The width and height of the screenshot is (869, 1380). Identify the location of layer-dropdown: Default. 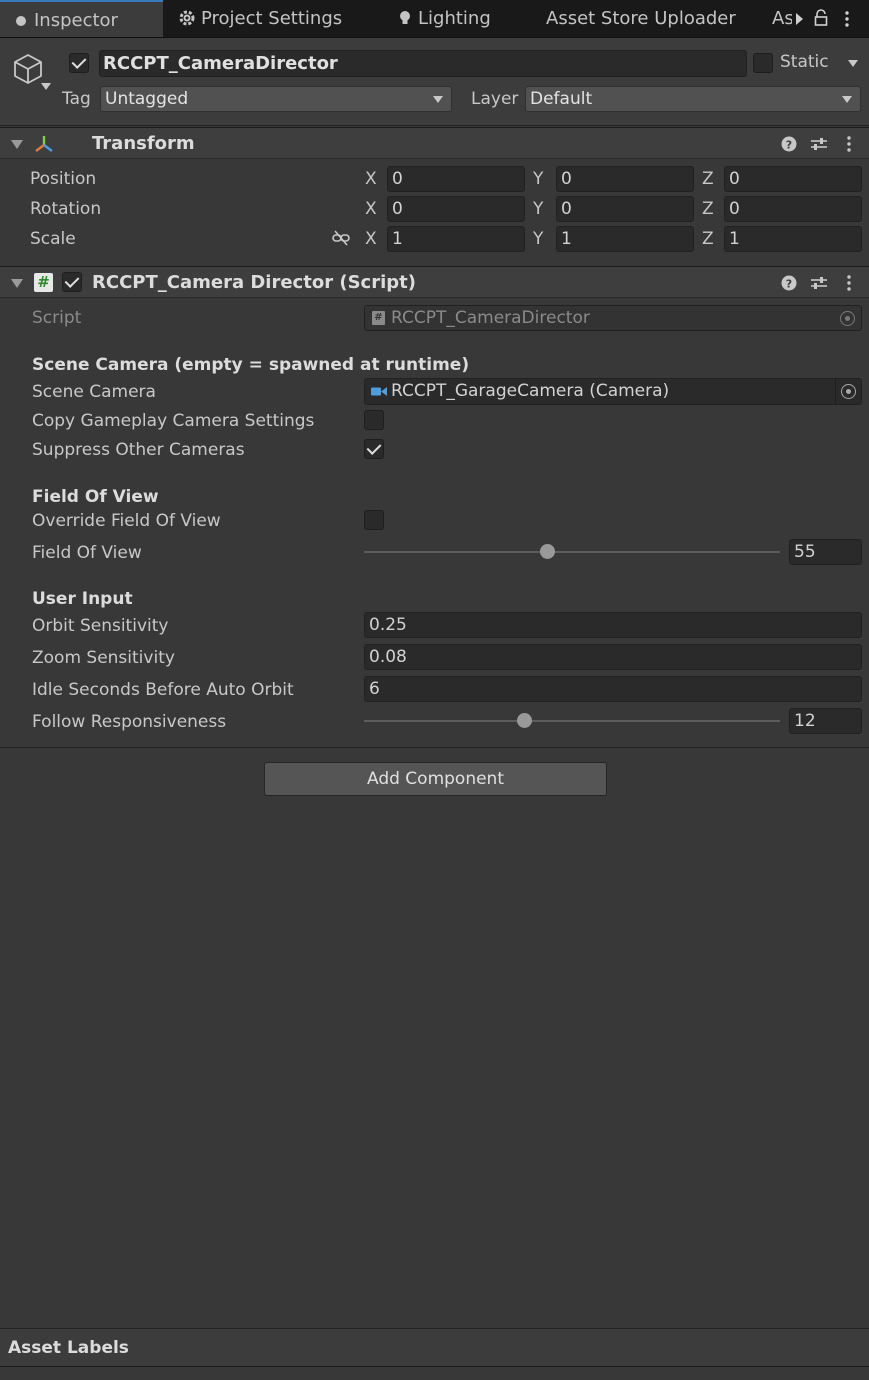
(693, 99).